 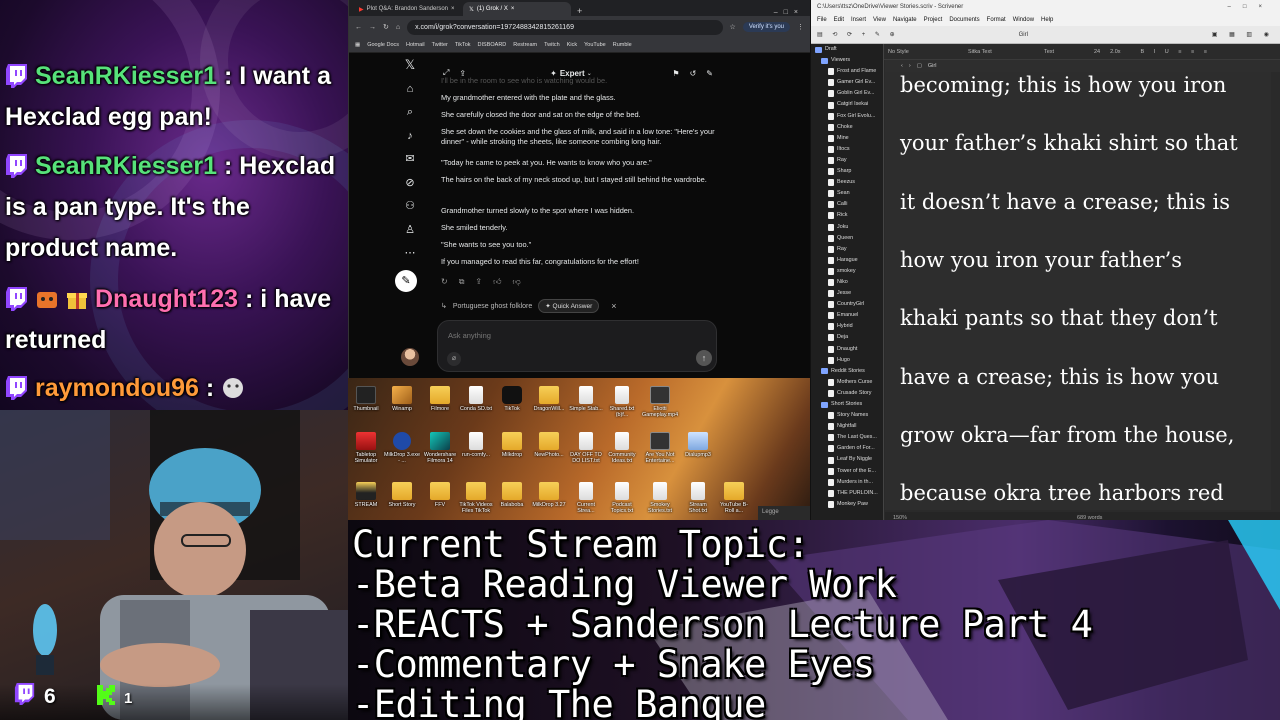 What do you see at coordinates (847, 271) in the screenshot?
I see `binder-item: smokey` at bounding box center [847, 271].